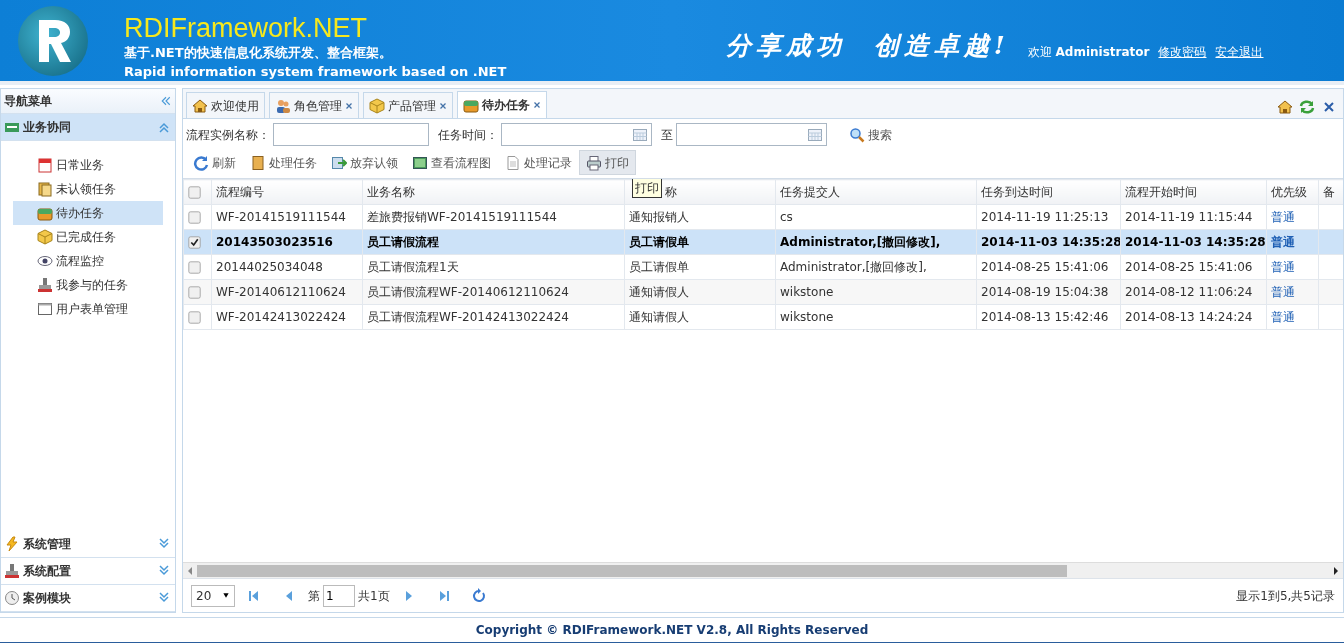 This screenshot has height=643, width=1344. I want to click on toolbar-button: 查看流程图, so click(451, 162).